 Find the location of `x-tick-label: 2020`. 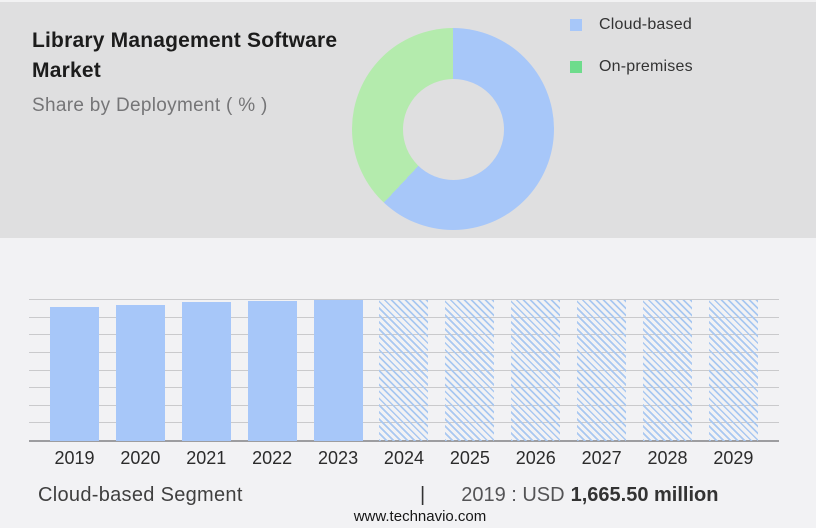

x-tick-label: 2020 is located at coordinates (140, 458).